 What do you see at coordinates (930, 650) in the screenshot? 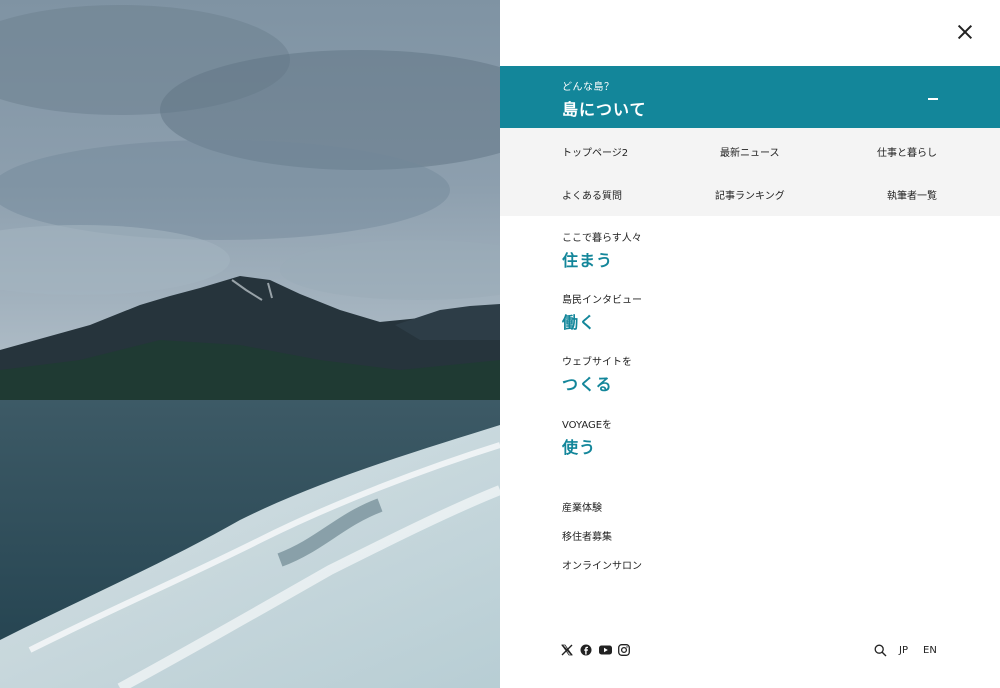
I see `lang-en: EN` at bounding box center [930, 650].